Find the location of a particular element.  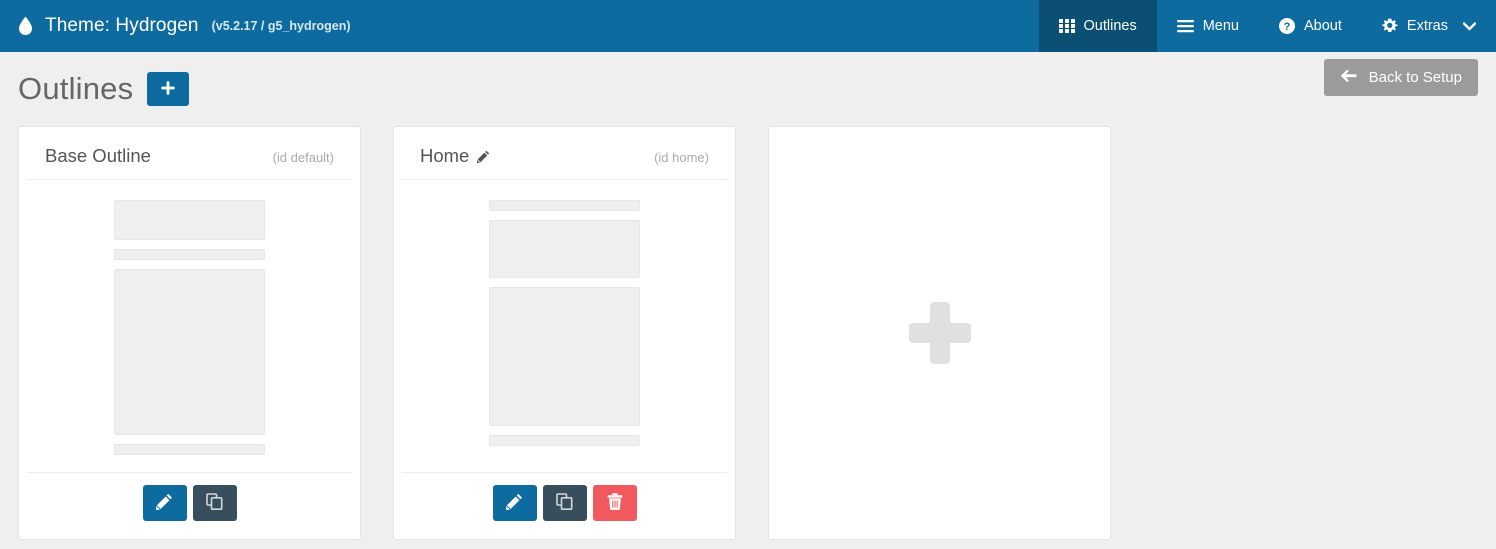

gear-icon is located at coordinates (1390, 26).